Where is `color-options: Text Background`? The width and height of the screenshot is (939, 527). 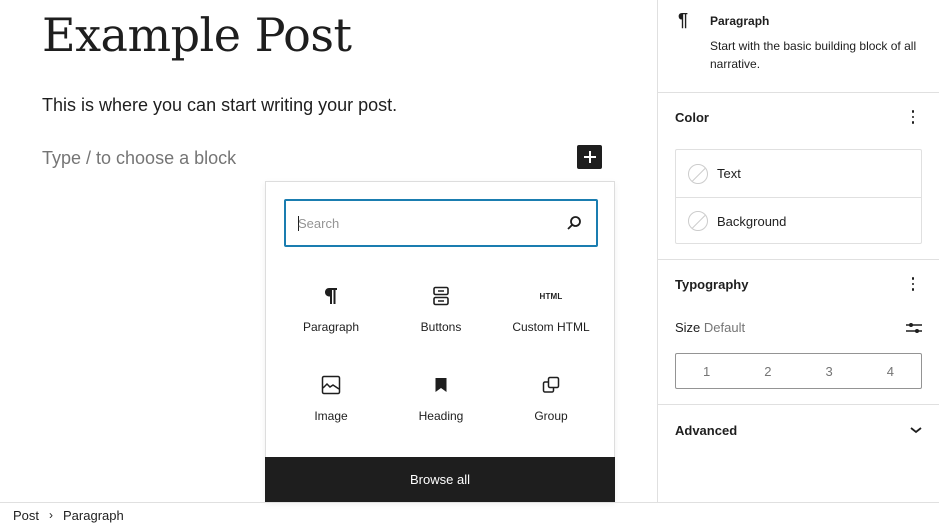 color-options: Text Background is located at coordinates (798, 196).